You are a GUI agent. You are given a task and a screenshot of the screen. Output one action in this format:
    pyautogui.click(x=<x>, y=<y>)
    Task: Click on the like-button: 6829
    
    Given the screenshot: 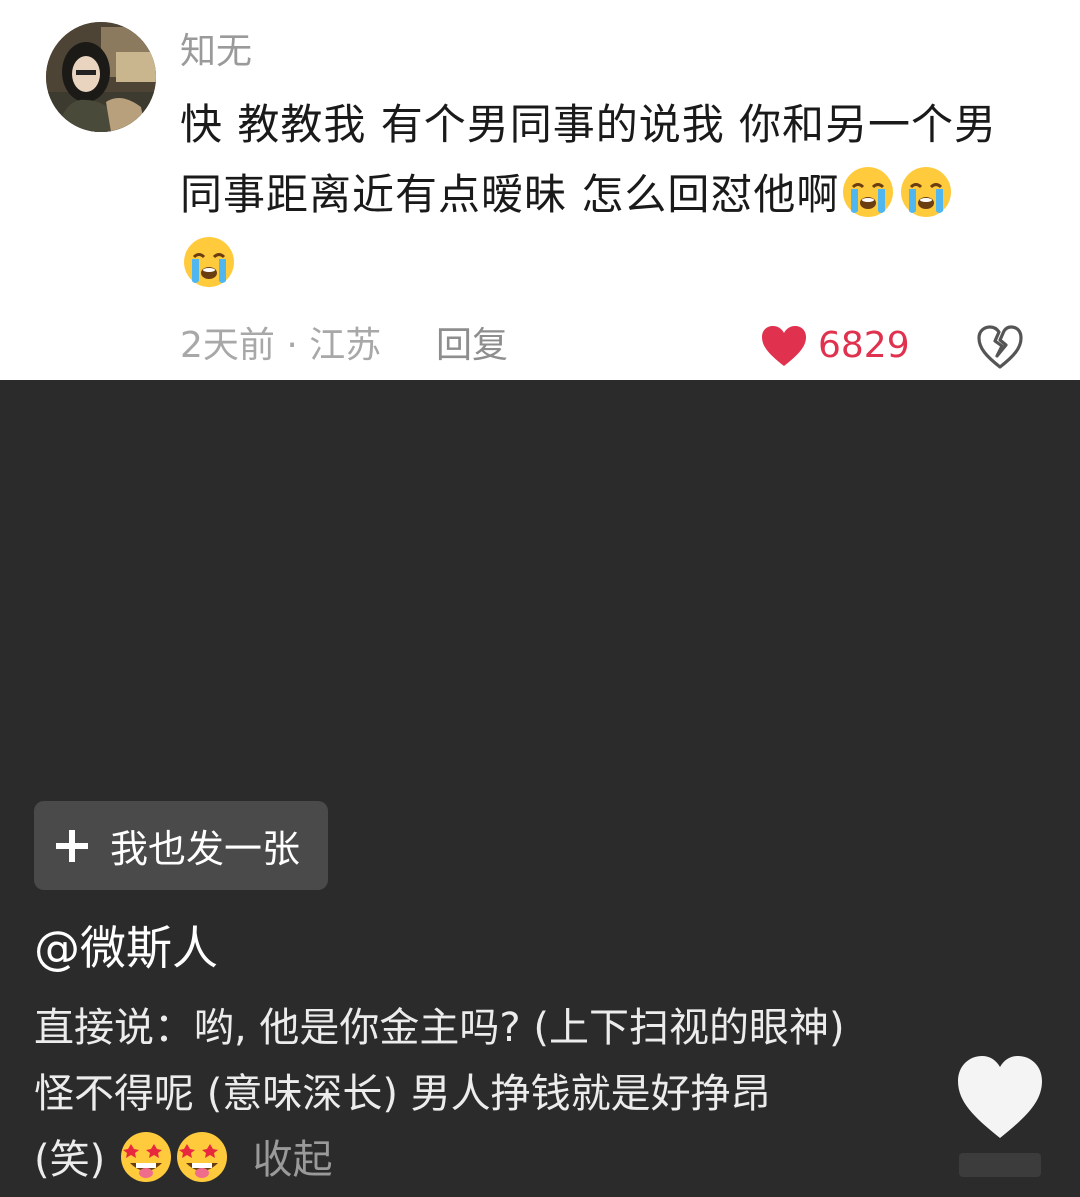 What is the action you would take?
    pyautogui.click(x=835, y=346)
    